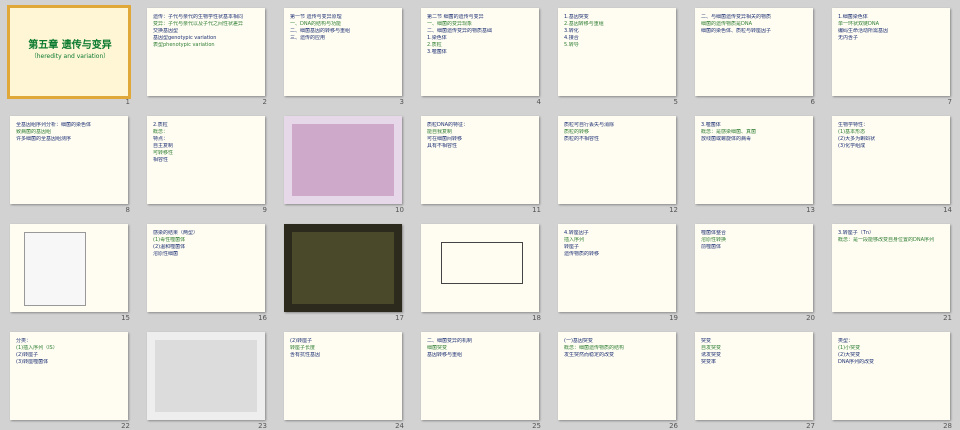  I want to click on slide-number: 27, so click(810, 426).